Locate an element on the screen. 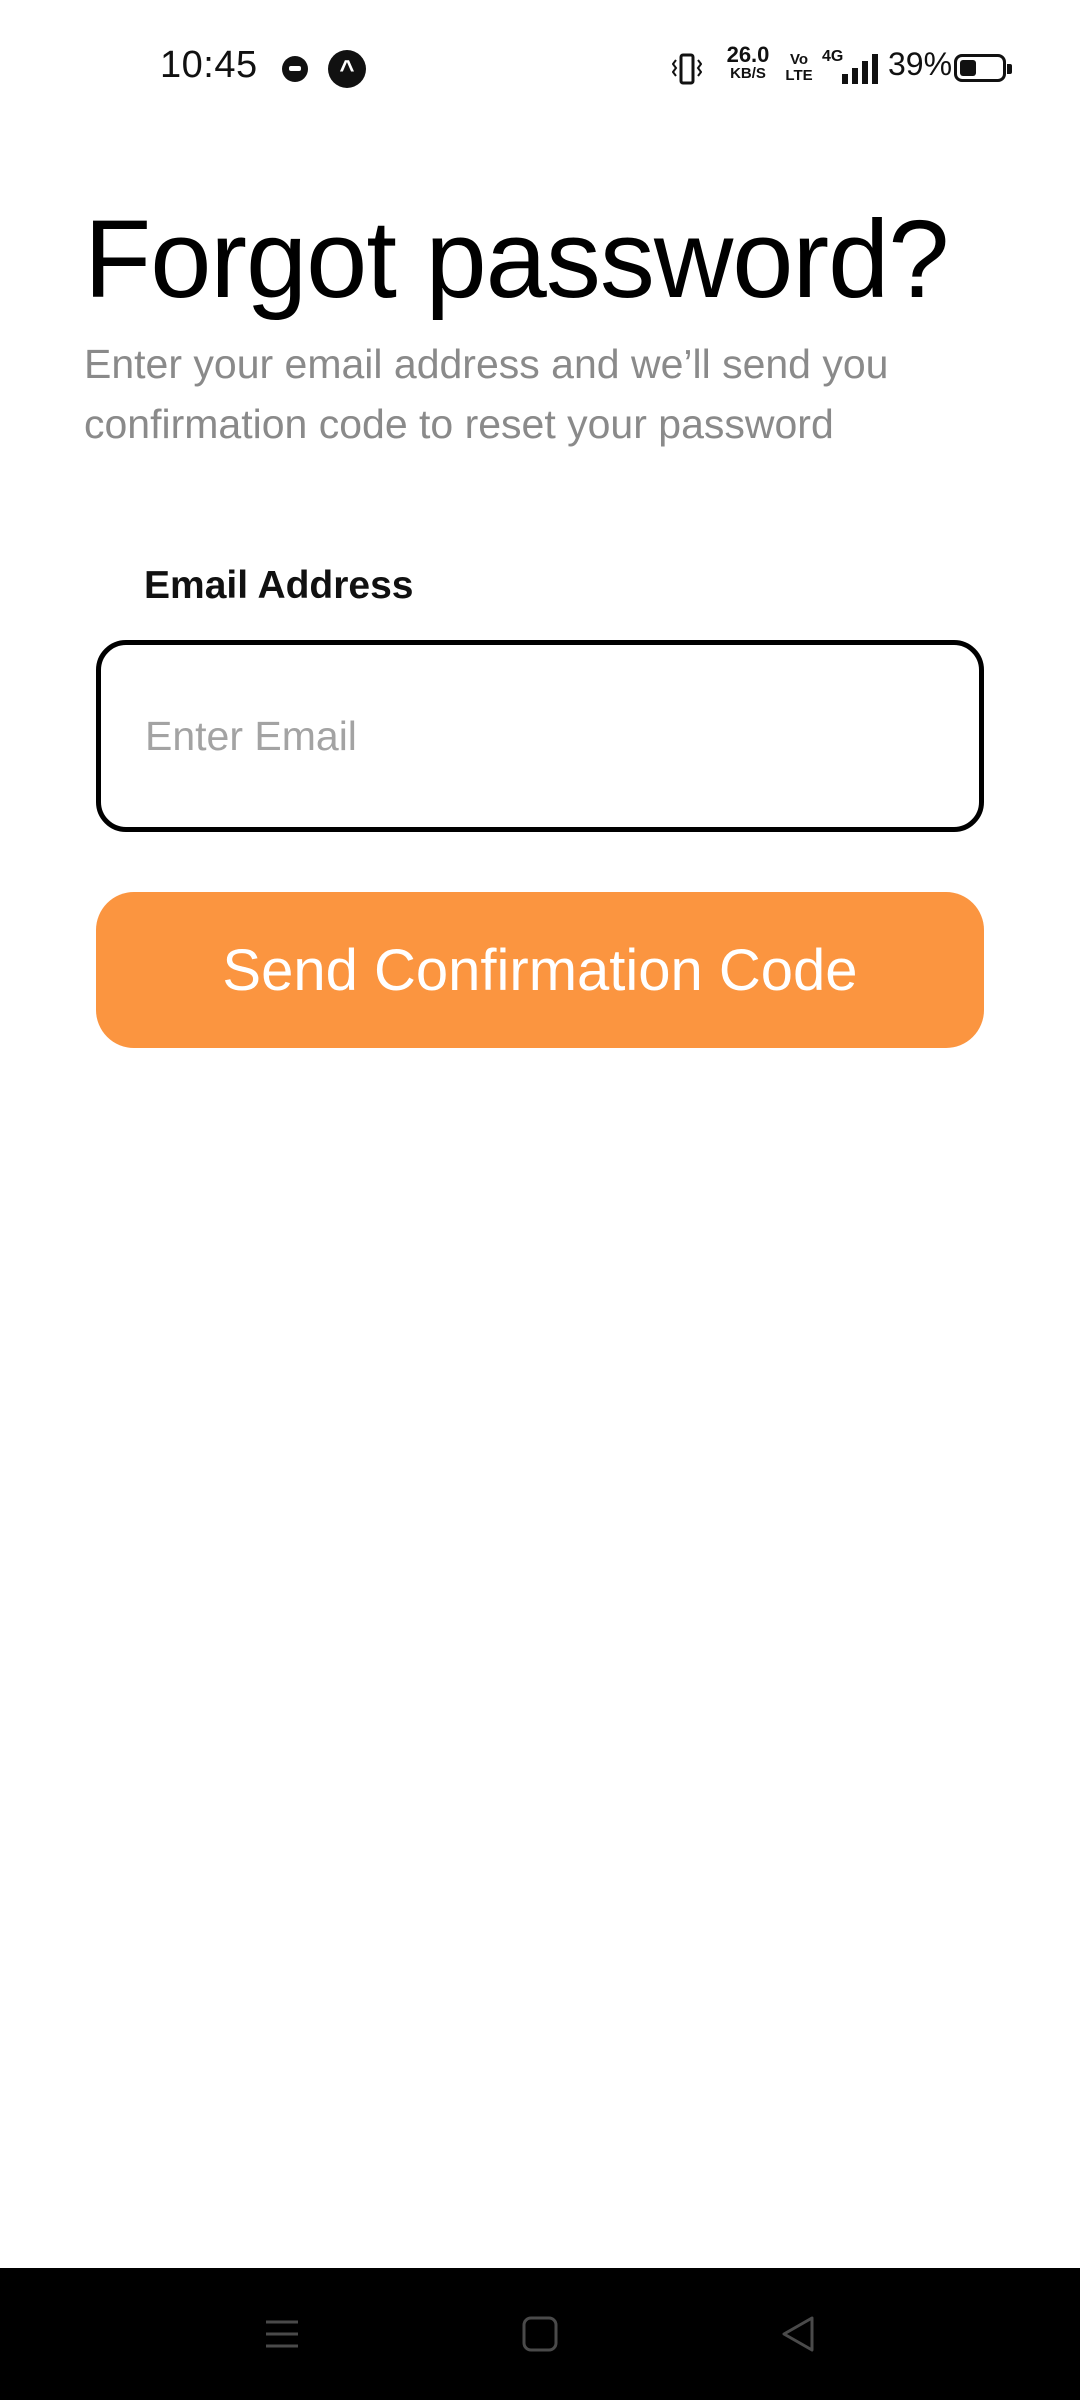  navigation-bar is located at coordinates (540, 2334).